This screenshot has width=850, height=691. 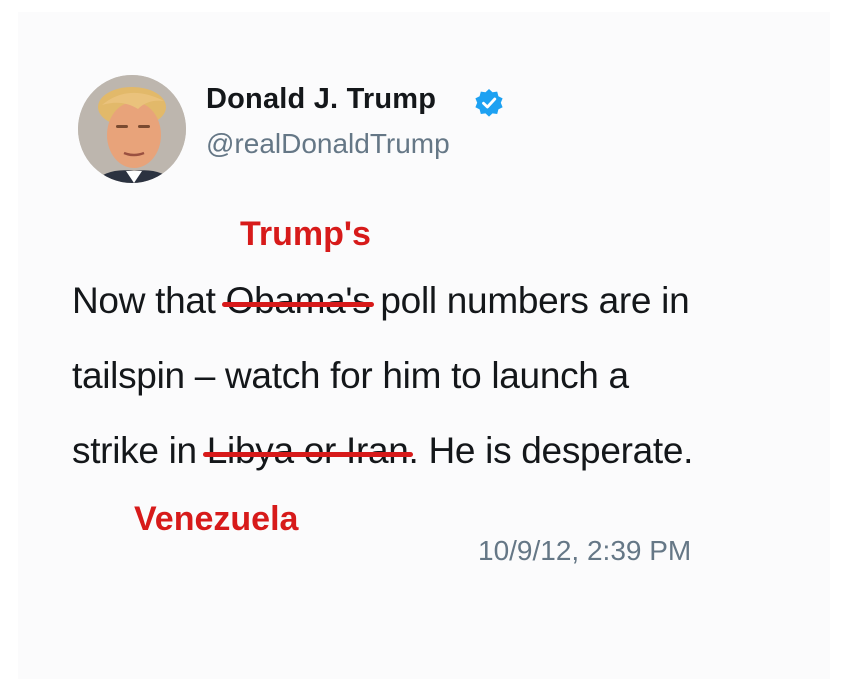 I want to click on tweet-text-segment: poll numbers are in, so click(x=530, y=300).